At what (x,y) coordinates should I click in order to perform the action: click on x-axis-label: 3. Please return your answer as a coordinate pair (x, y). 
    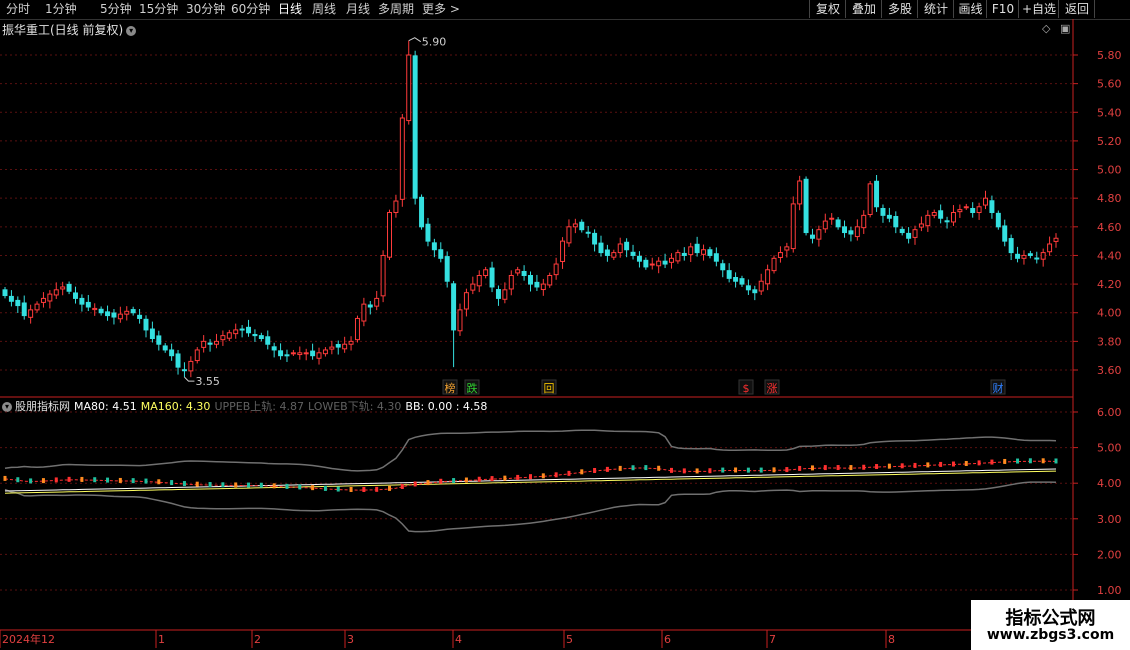
    Looking at the image, I should click on (350, 639).